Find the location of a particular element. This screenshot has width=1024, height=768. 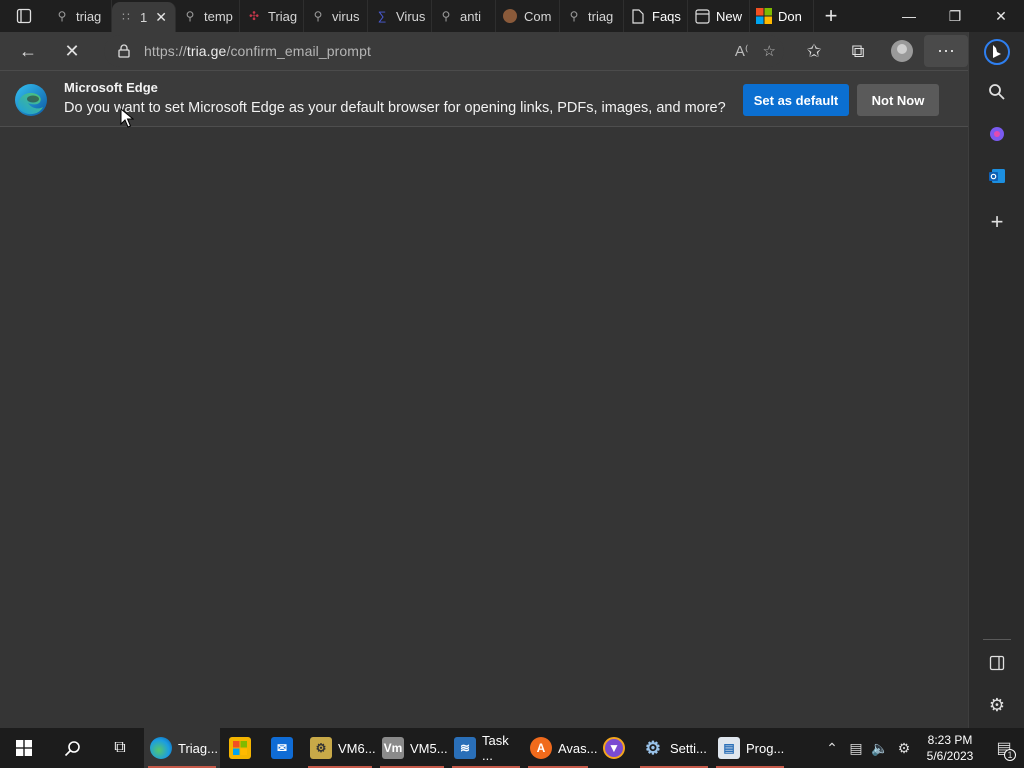

sidebar-panel-icon is located at coordinates (997, 663).